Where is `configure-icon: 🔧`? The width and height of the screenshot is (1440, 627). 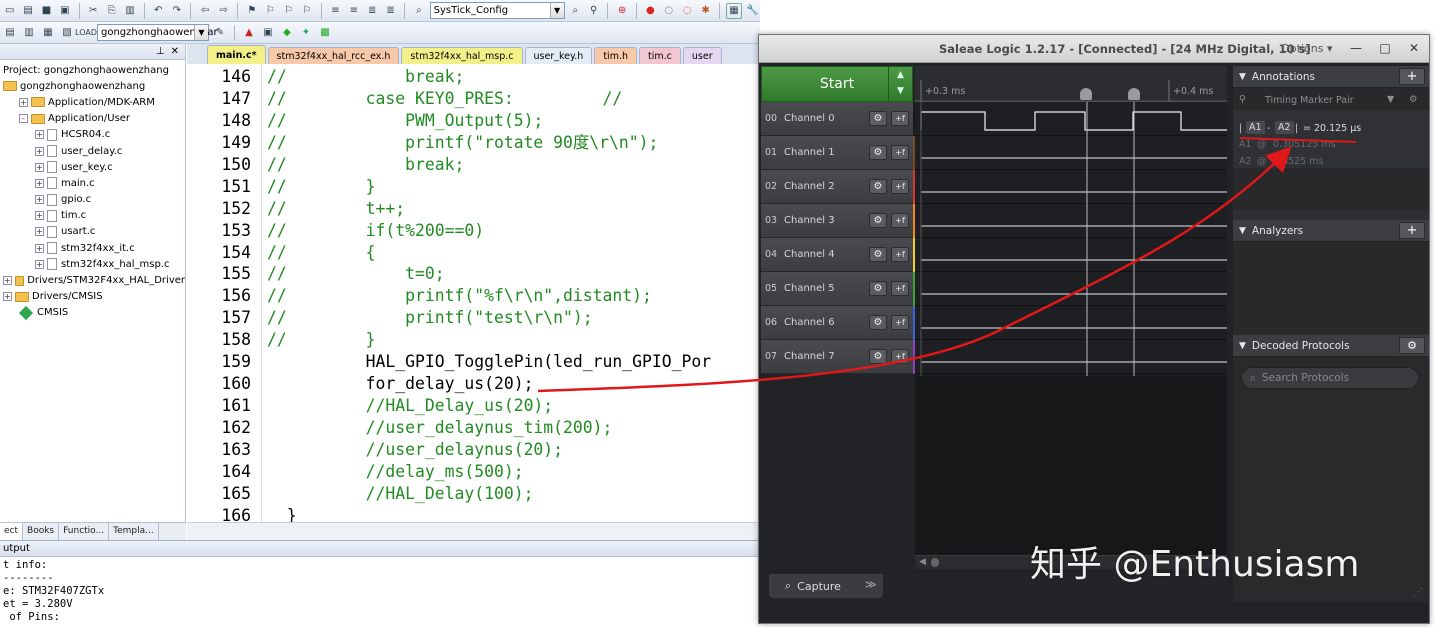 configure-icon: 🔧 is located at coordinates (752, 11).